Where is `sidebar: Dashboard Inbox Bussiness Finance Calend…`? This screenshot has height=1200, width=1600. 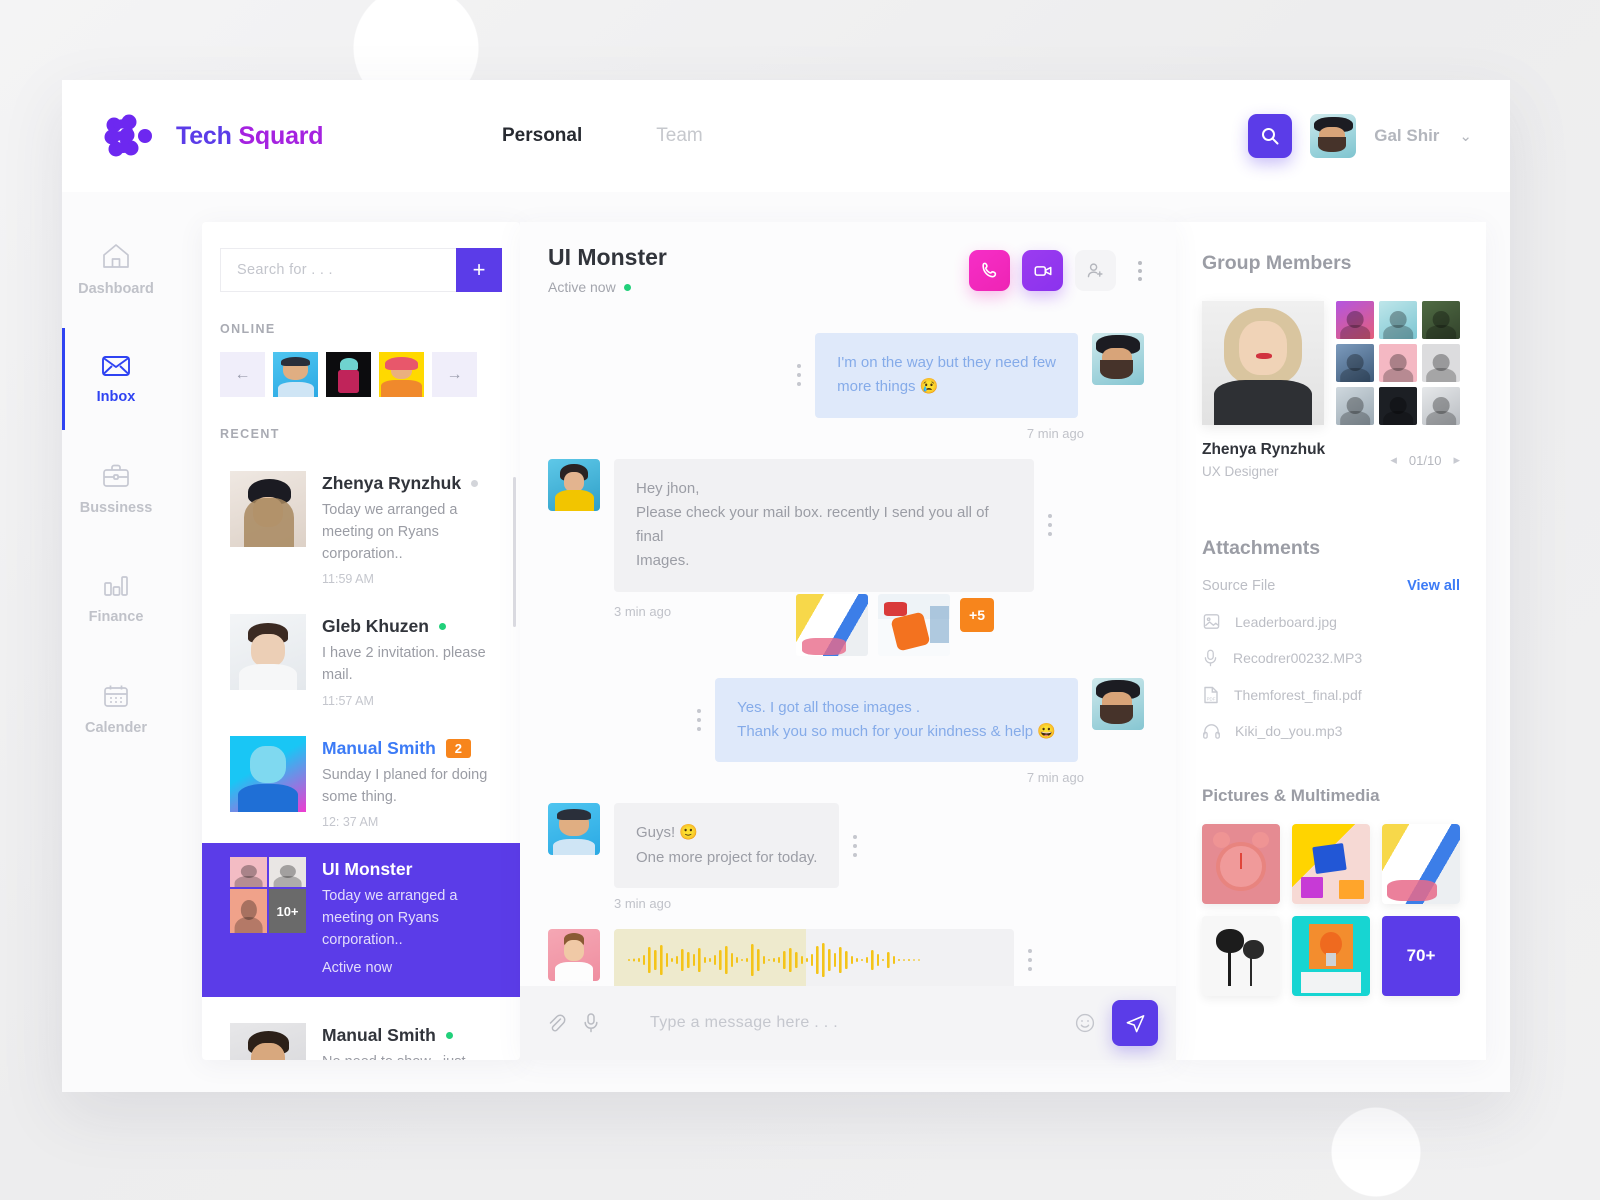
sidebar: Dashboard Inbox Bussiness Finance Calend… is located at coordinates (116, 642).